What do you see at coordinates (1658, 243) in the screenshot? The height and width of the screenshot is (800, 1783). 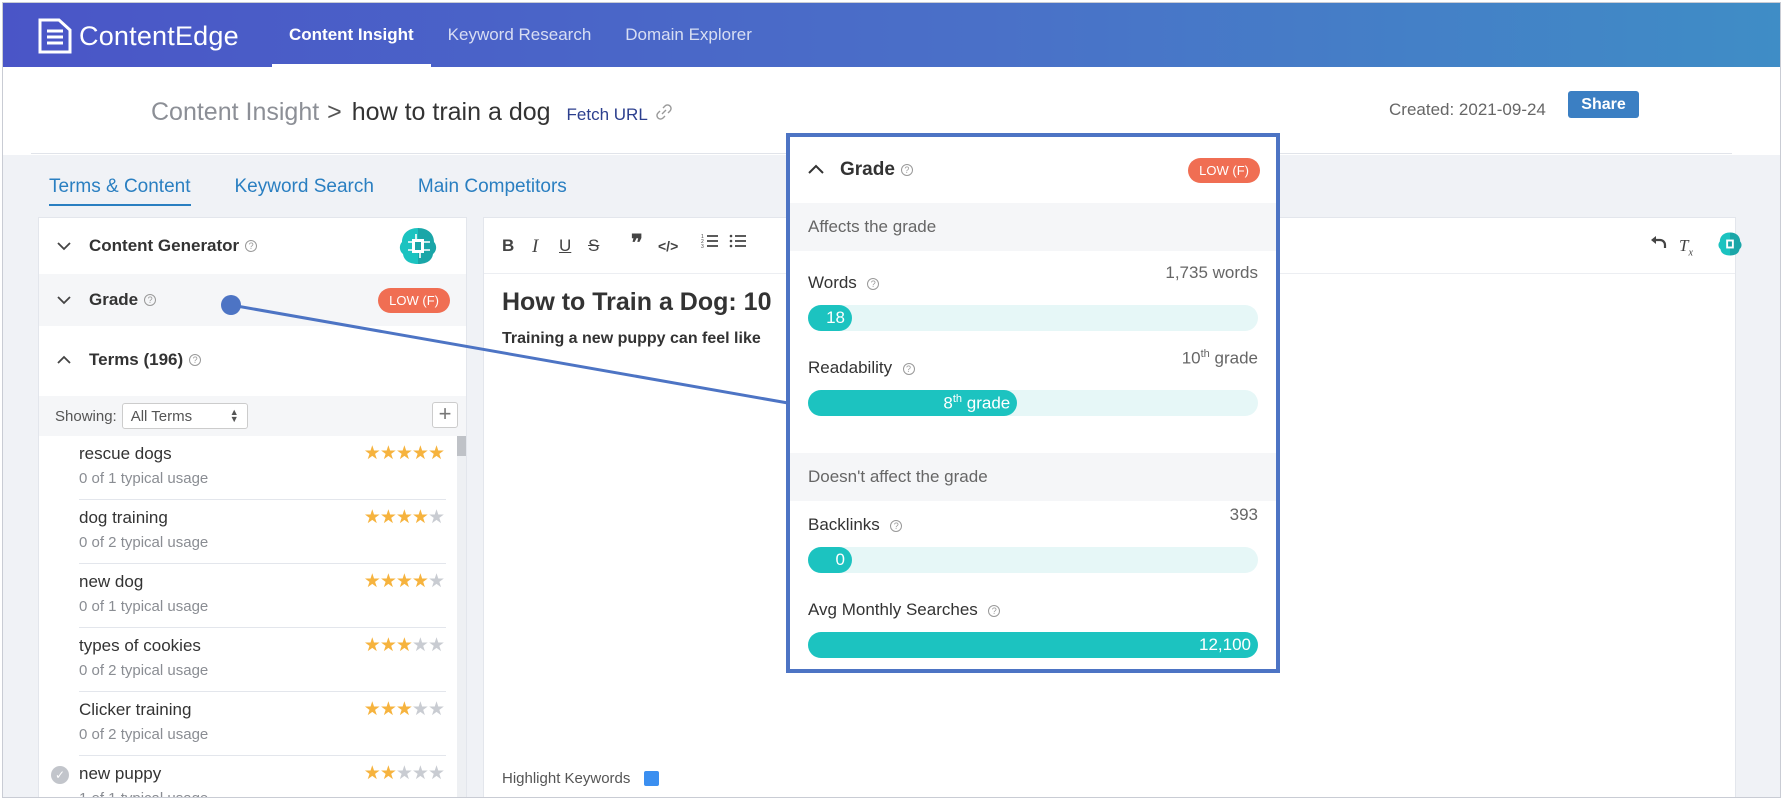 I see `undo-icon` at bounding box center [1658, 243].